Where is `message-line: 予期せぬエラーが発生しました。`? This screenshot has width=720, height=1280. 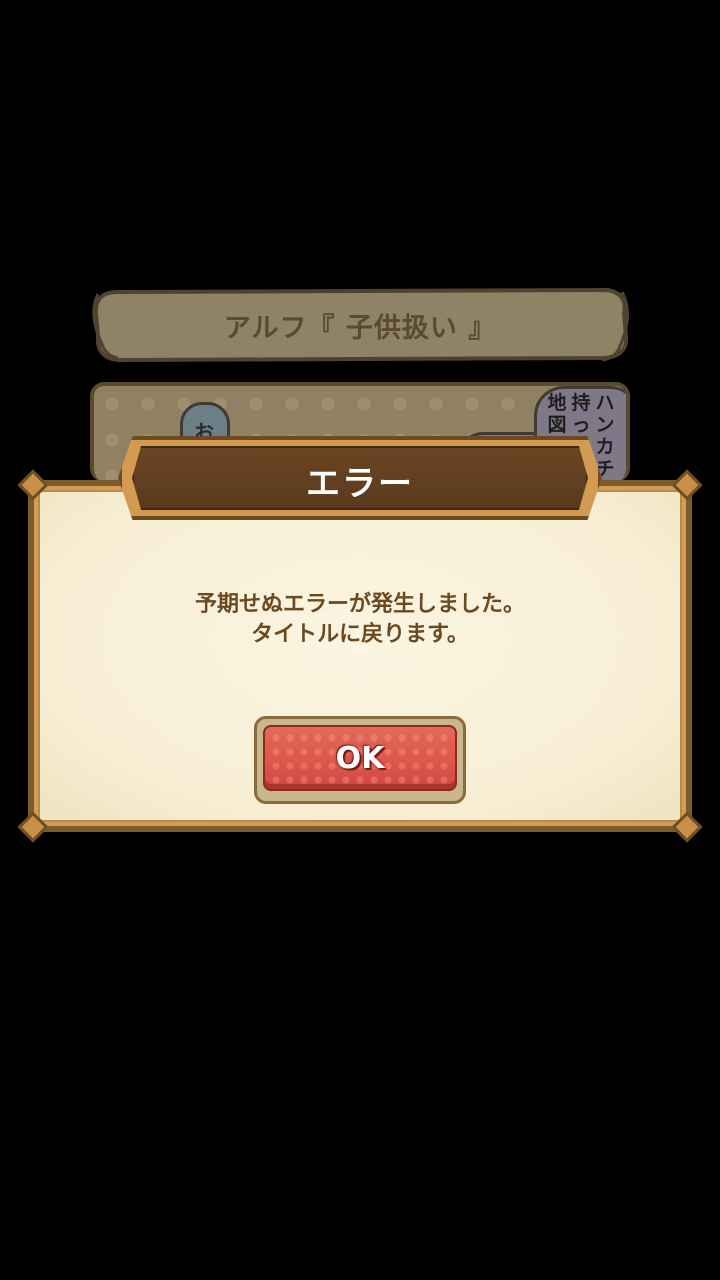 message-line: 予期せぬエラーが発生しました。 is located at coordinates (359, 604).